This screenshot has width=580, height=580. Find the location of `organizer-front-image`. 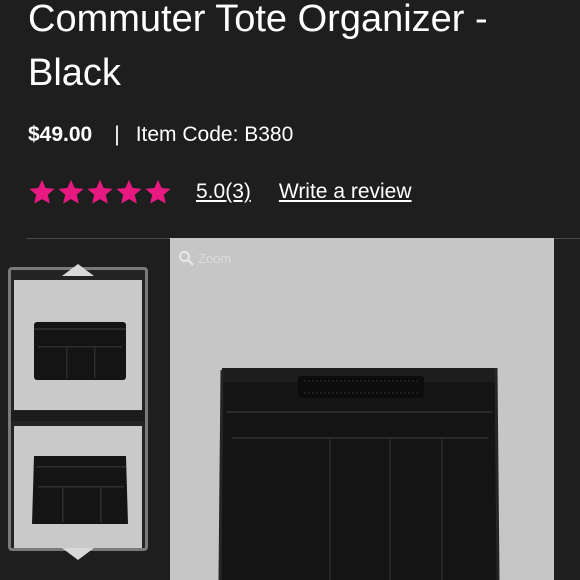

organizer-front-image is located at coordinates (78, 345).